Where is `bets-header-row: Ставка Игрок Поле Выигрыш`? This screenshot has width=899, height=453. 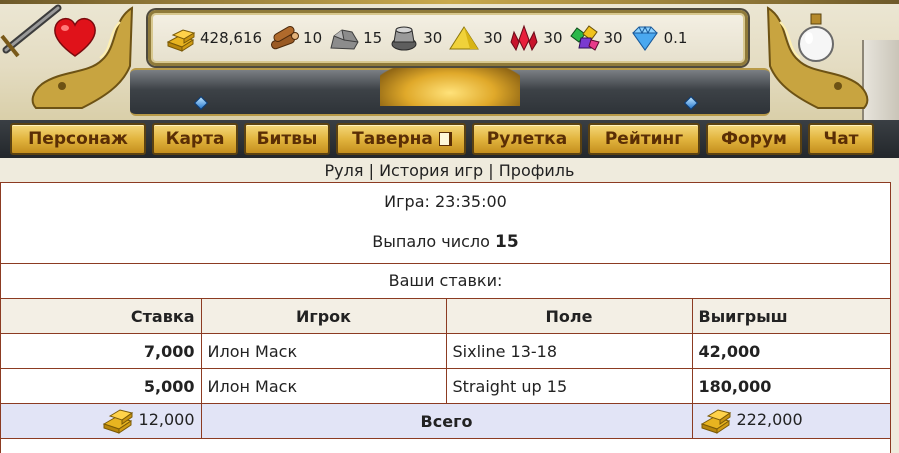 bets-header-row: Ставка Игрок Поле Выигрыш is located at coordinates (445, 316).